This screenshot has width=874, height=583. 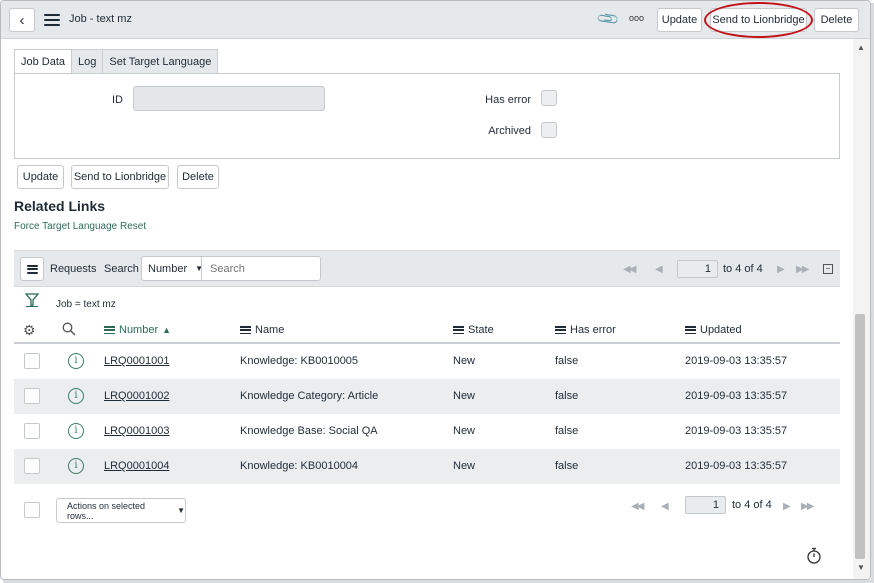 I want to click on header-delete-button: Delete, so click(x=836, y=20).